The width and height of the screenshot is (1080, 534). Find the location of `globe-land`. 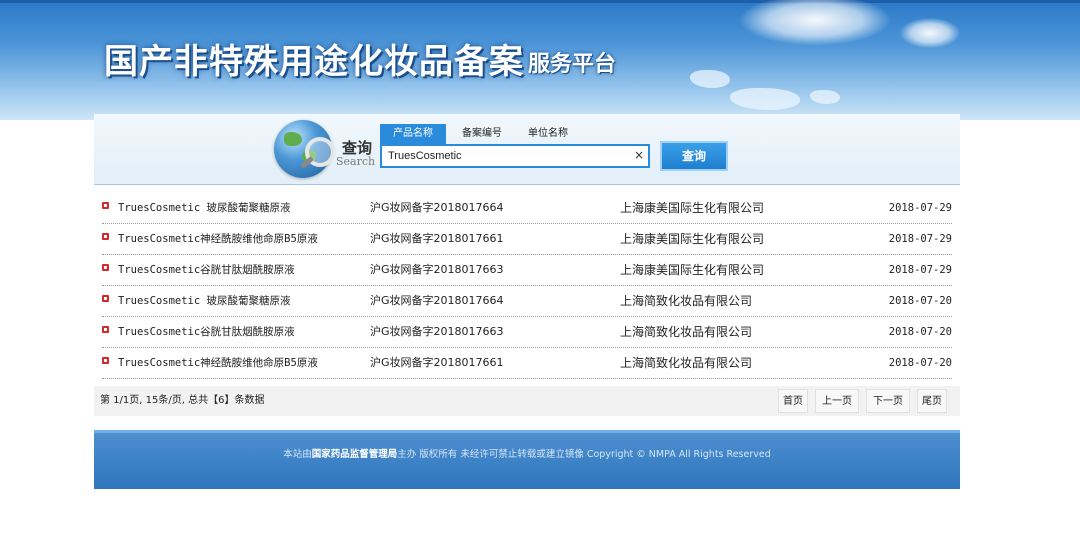

globe-land is located at coordinates (293, 139).